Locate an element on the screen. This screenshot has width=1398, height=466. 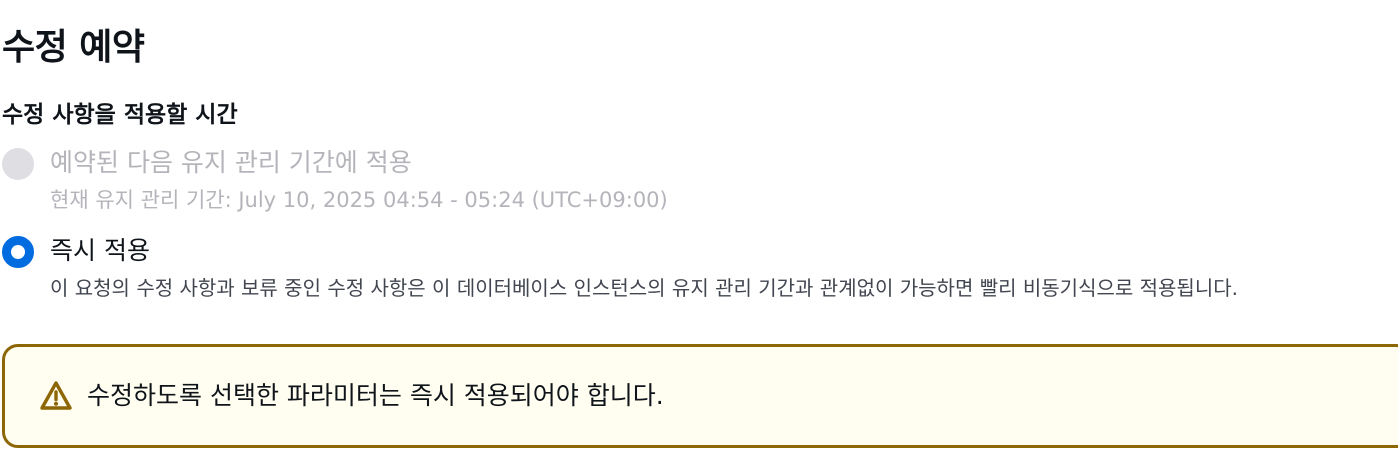
apply-time-label: 수정 사항을 적용할 시간 is located at coordinates (120, 115).